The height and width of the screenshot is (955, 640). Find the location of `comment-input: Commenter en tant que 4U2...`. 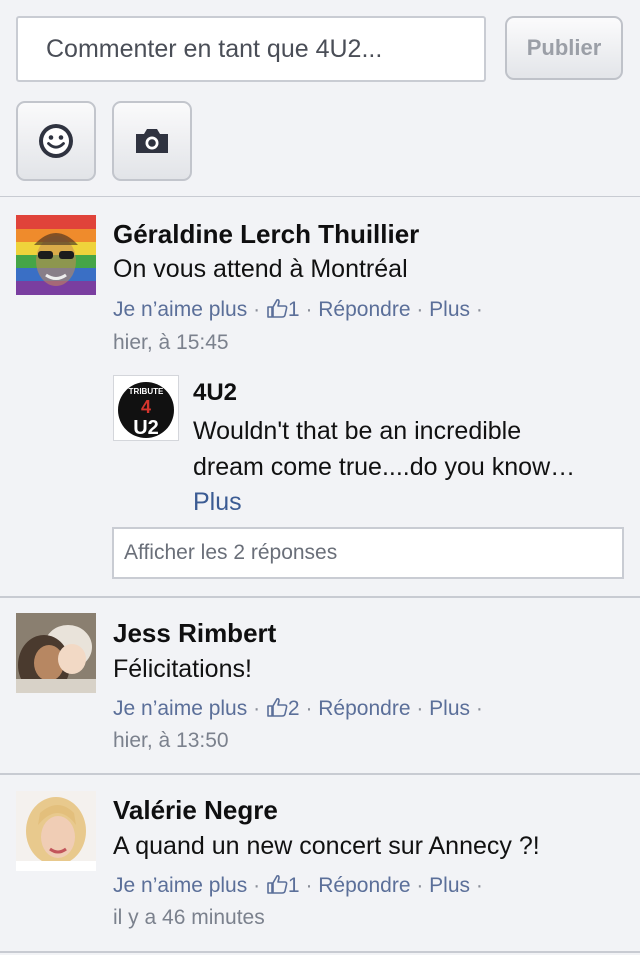

comment-input: Commenter en tant que 4U2... is located at coordinates (251, 49).